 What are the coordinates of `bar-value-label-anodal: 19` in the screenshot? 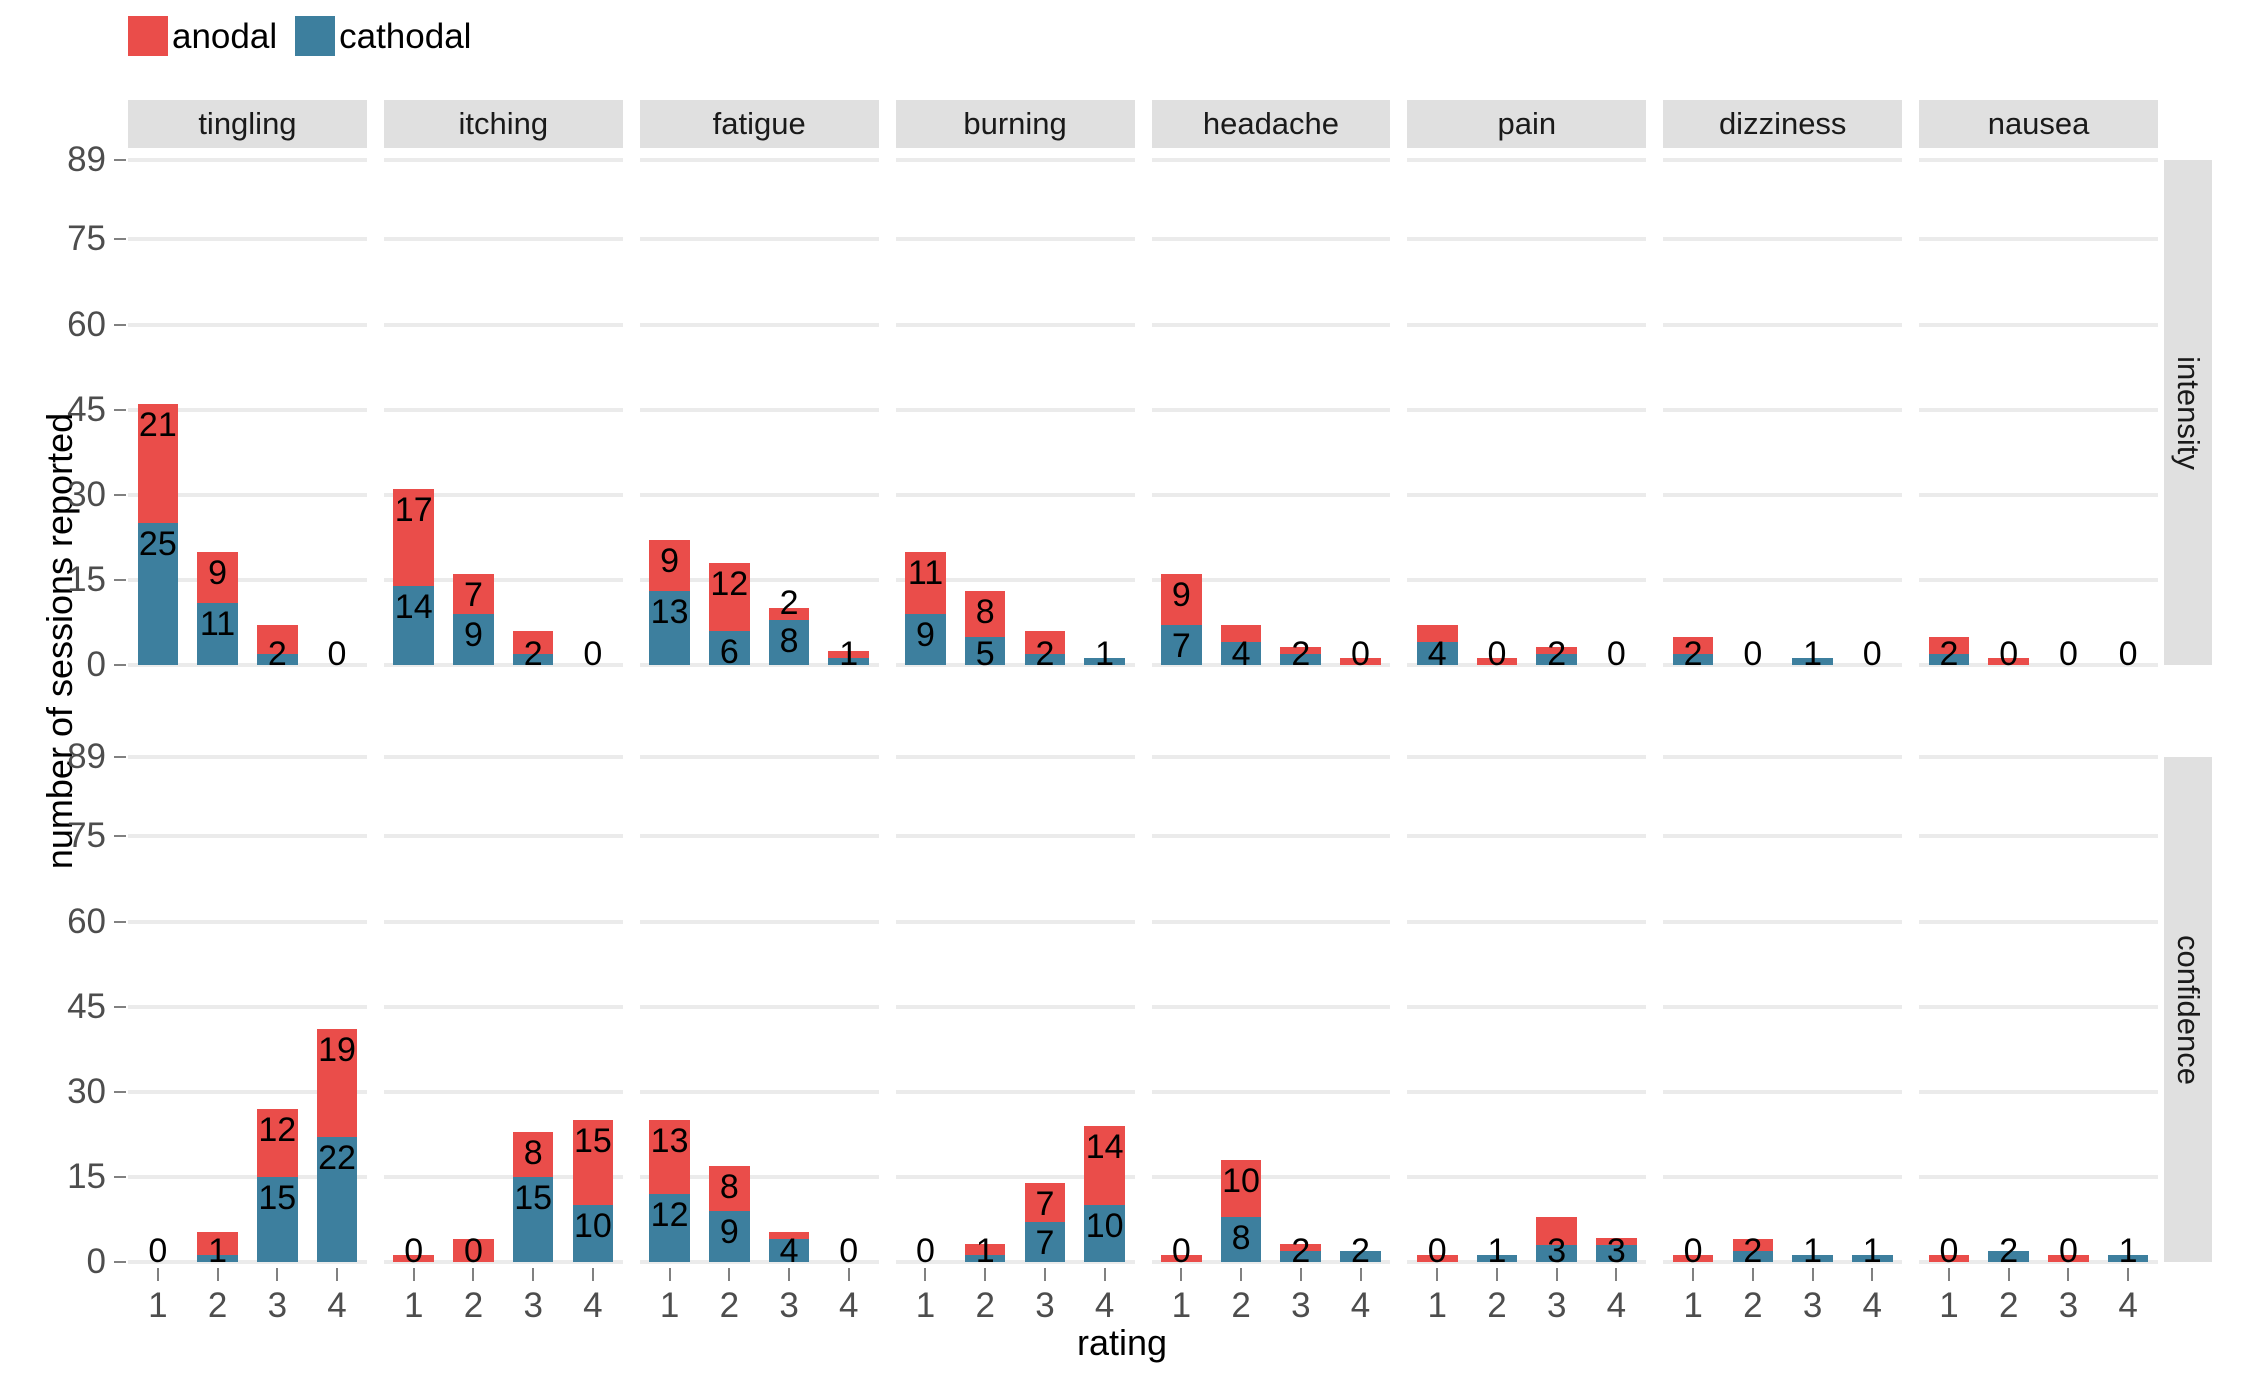 It's located at (337, 1050).